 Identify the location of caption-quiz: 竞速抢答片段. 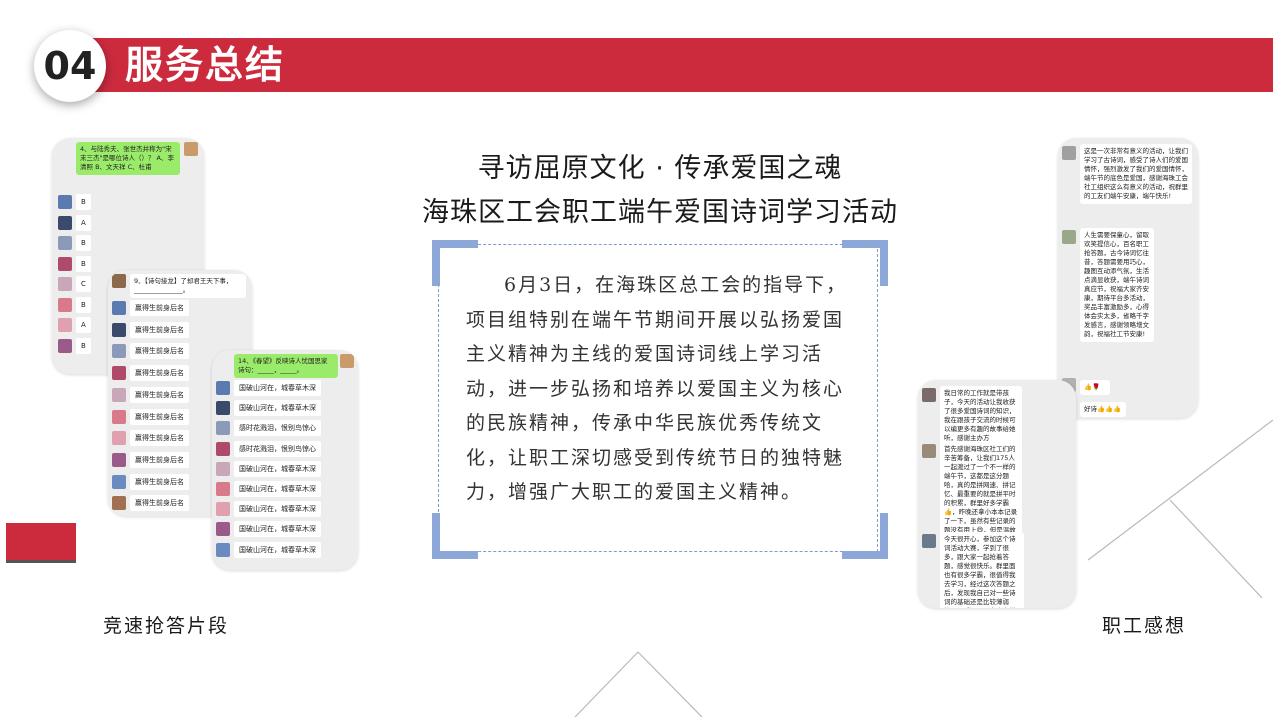
(166, 626).